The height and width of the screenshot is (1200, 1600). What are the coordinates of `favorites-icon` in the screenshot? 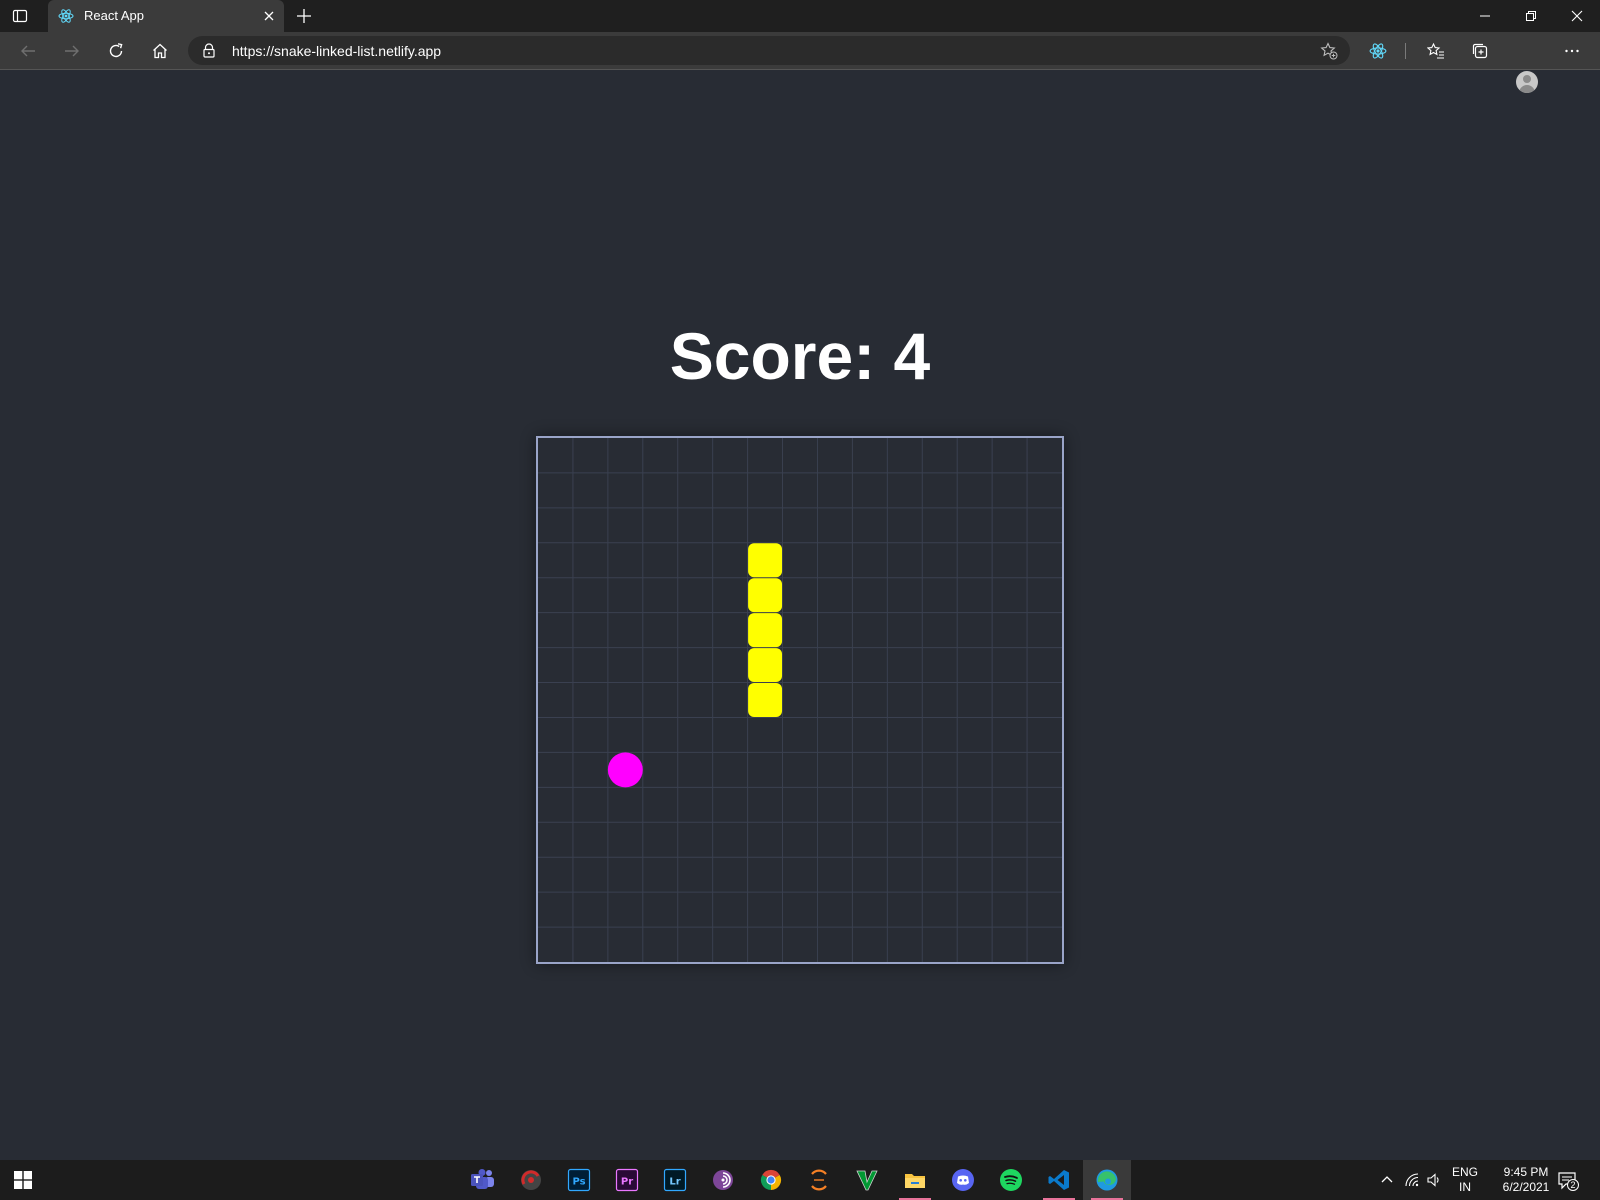 It's located at (1435, 50).